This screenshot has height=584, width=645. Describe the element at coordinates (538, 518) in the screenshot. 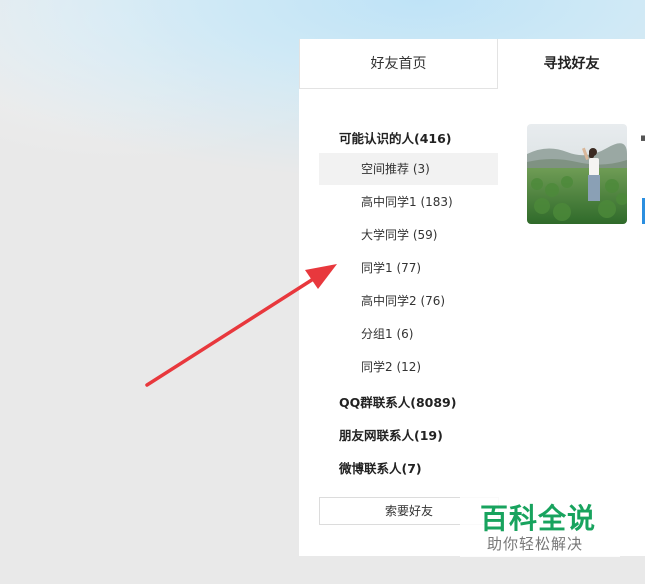

I see `watermark-title: 百科全说` at that location.